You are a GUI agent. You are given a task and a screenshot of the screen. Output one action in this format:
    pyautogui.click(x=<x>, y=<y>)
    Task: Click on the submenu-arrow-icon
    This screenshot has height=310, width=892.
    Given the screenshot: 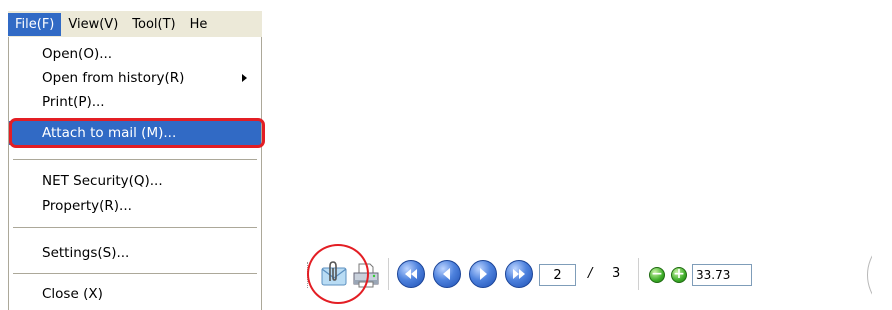 What is the action you would take?
    pyautogui.click(x=244, y=78)
    